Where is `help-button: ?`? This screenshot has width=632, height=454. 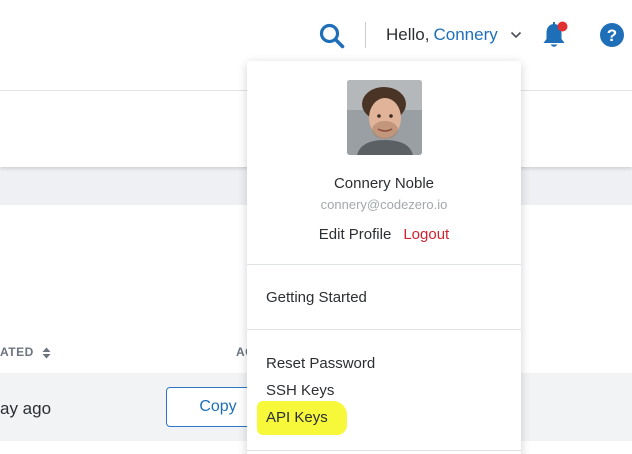
help-button: ? is located at coordinates (612, 35).